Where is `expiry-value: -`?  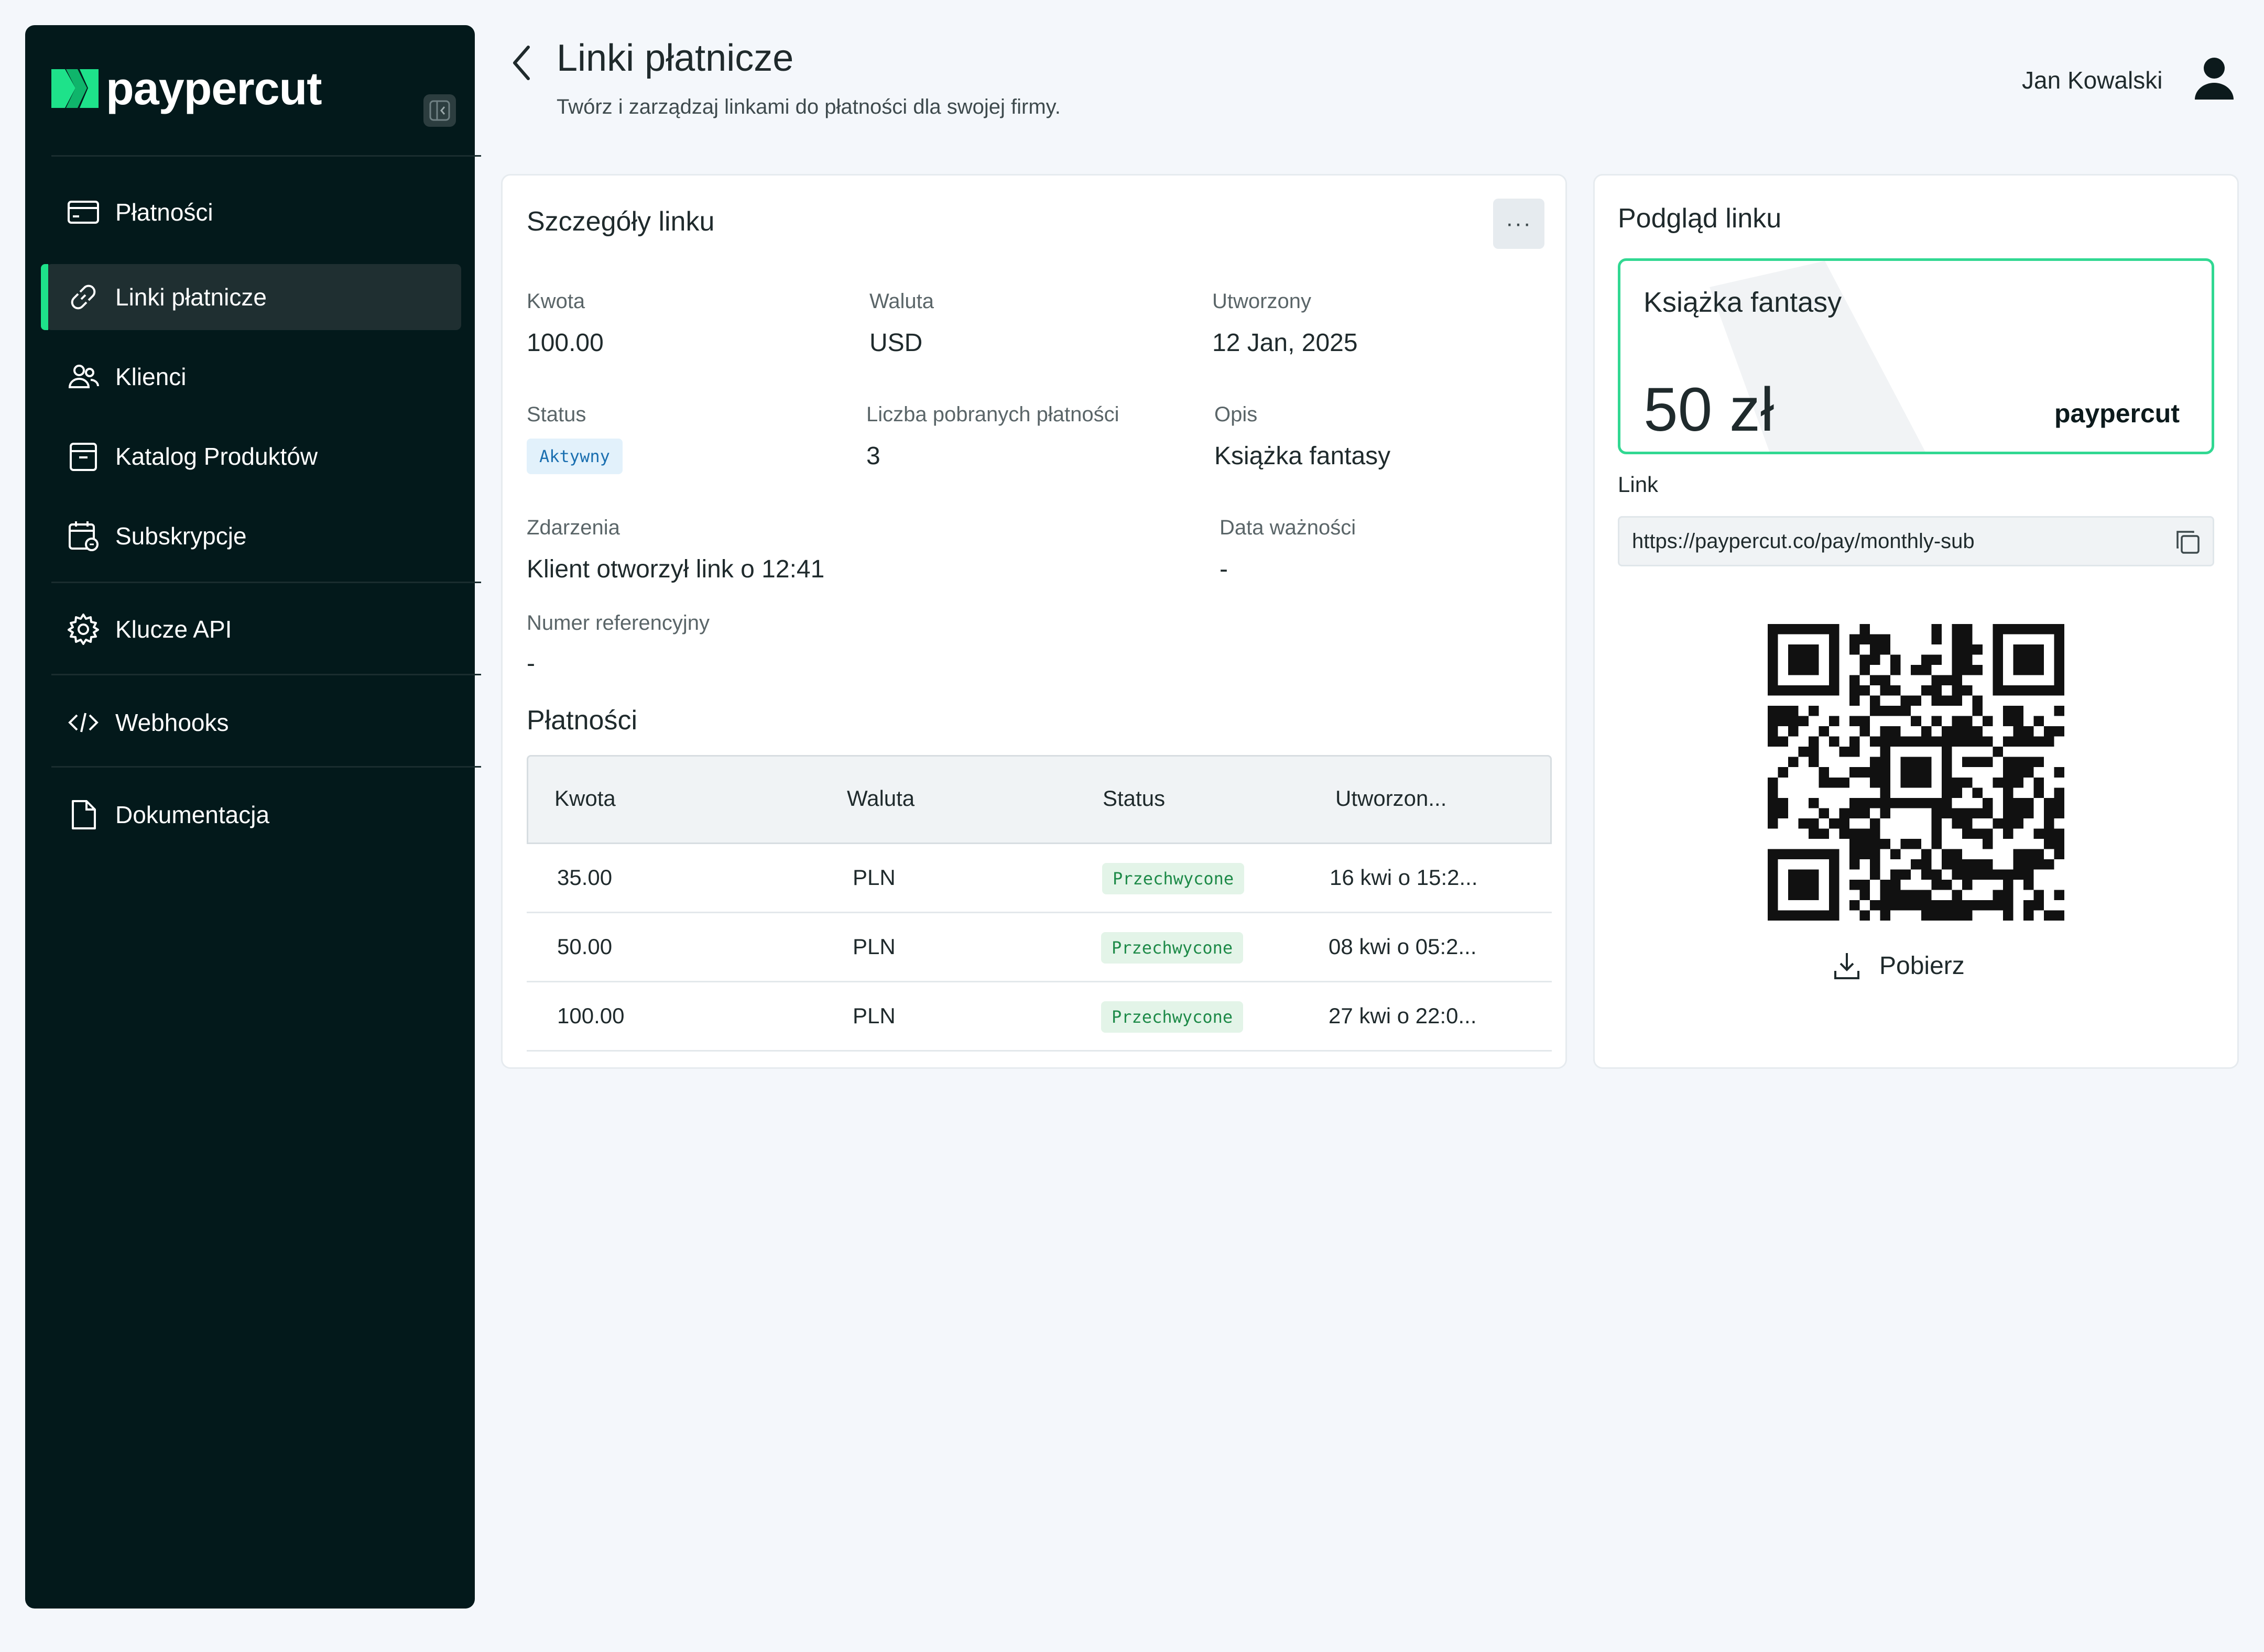
expiry-value: - is located at coordinates (1224, 569).